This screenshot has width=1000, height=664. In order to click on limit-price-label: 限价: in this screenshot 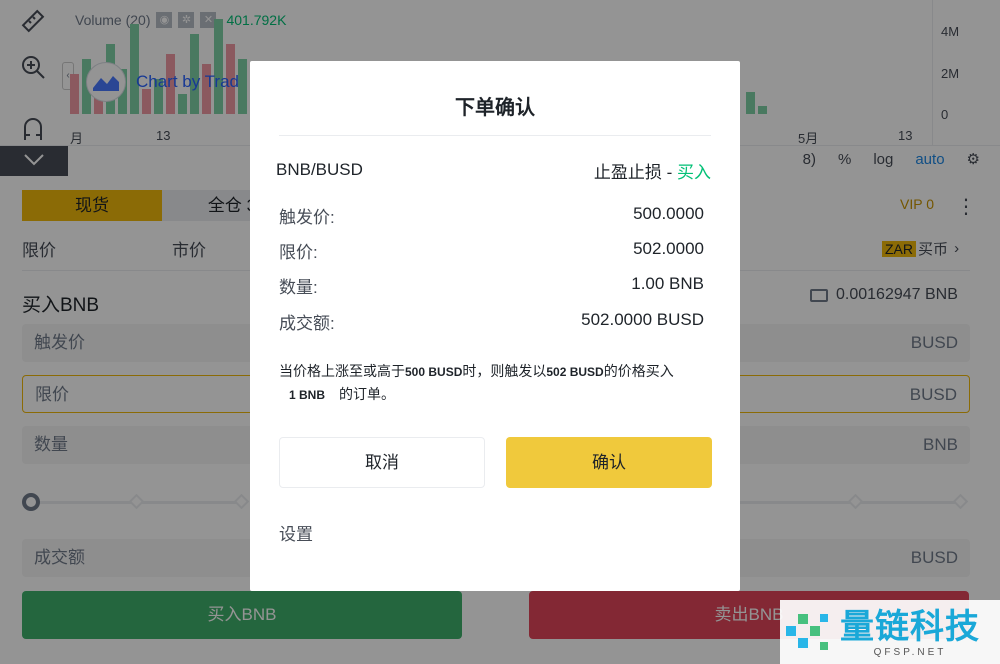, I will do `click(298, 252)`.